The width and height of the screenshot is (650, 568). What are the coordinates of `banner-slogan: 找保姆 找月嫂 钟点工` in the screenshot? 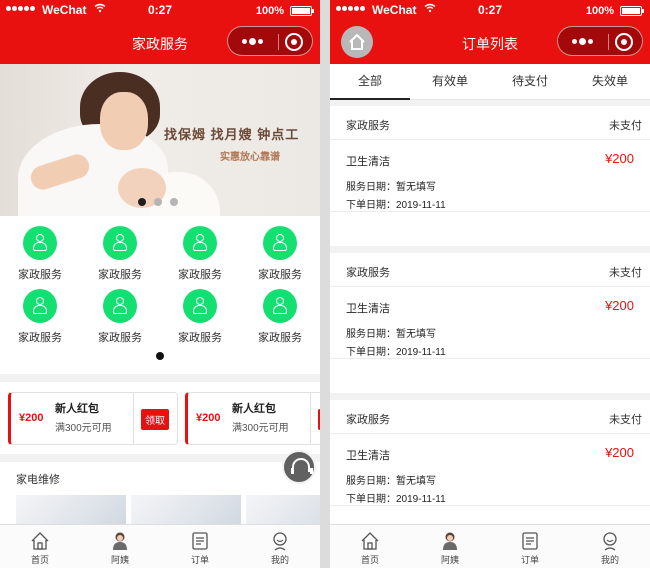 It's located at (232, 134).